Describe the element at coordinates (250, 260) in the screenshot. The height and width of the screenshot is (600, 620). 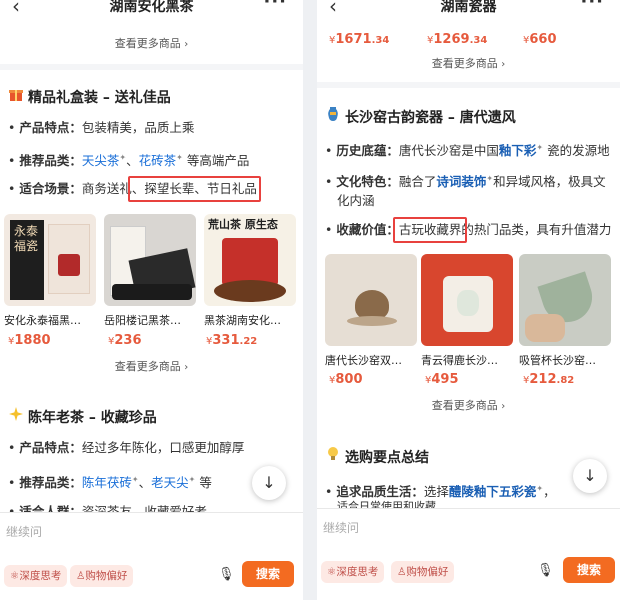
I see `product-image: 荒山茶 原生态` at that location.